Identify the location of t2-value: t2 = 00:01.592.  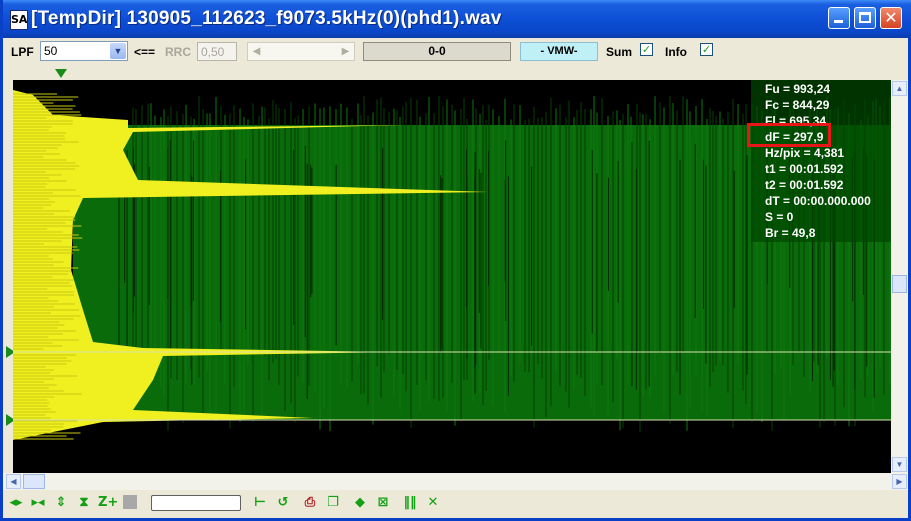
(804, 185).